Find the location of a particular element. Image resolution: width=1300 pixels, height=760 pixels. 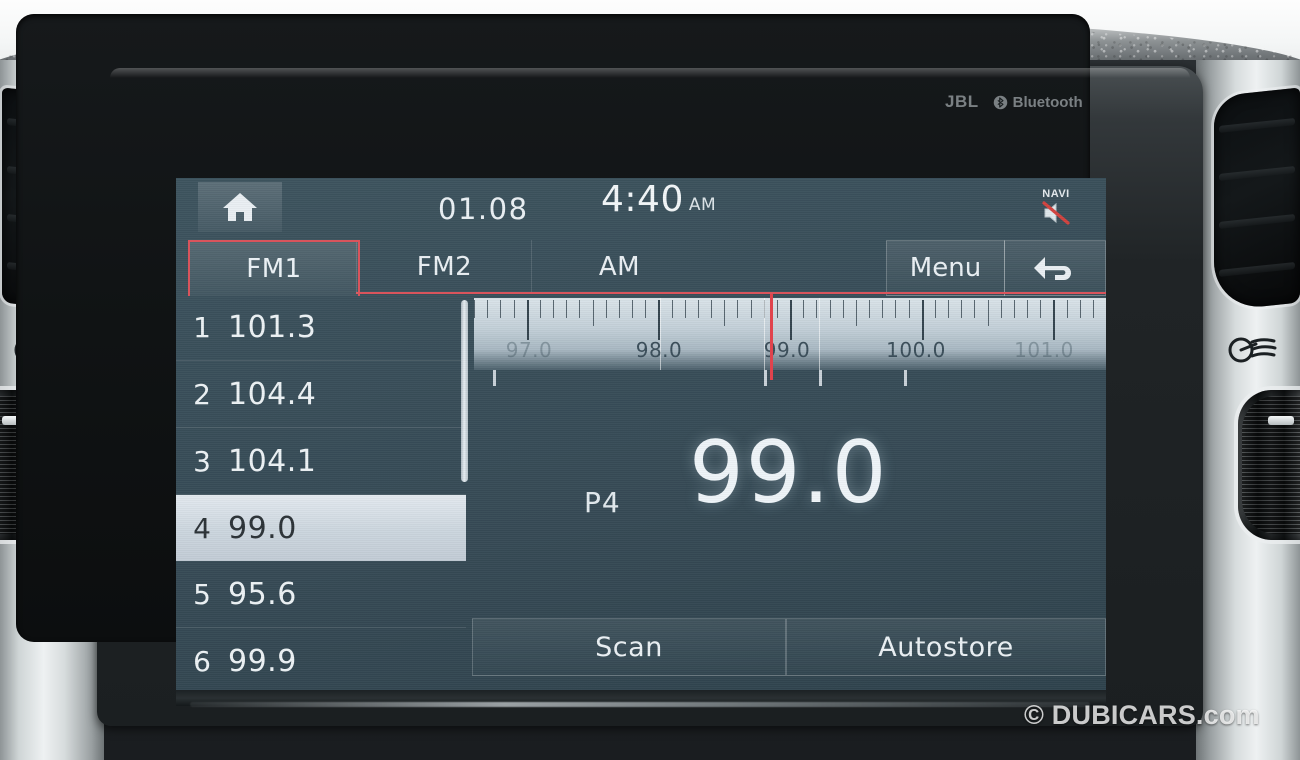

clock-time: 4:40 is located at coordinates (642, 199).